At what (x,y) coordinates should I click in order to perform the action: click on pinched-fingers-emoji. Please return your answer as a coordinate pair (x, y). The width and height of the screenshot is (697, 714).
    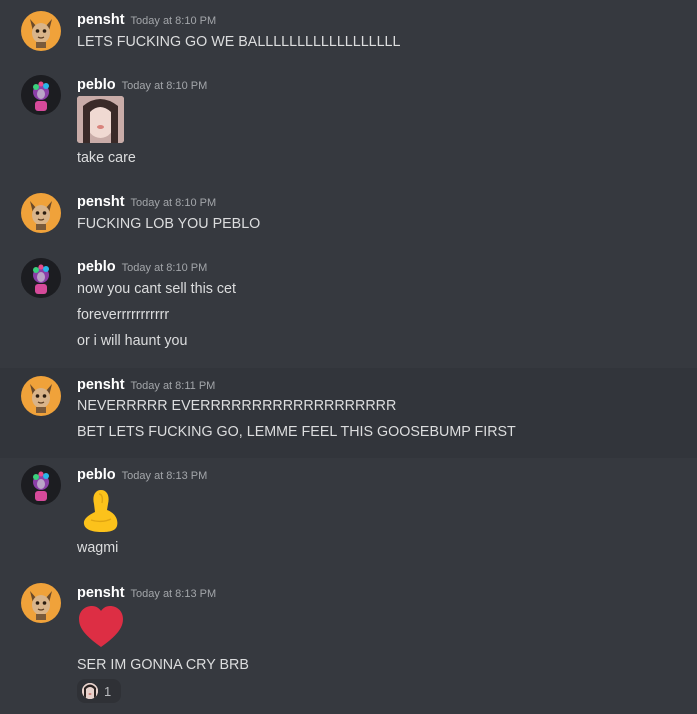
    Looking at the image, I should click on (101, 510).